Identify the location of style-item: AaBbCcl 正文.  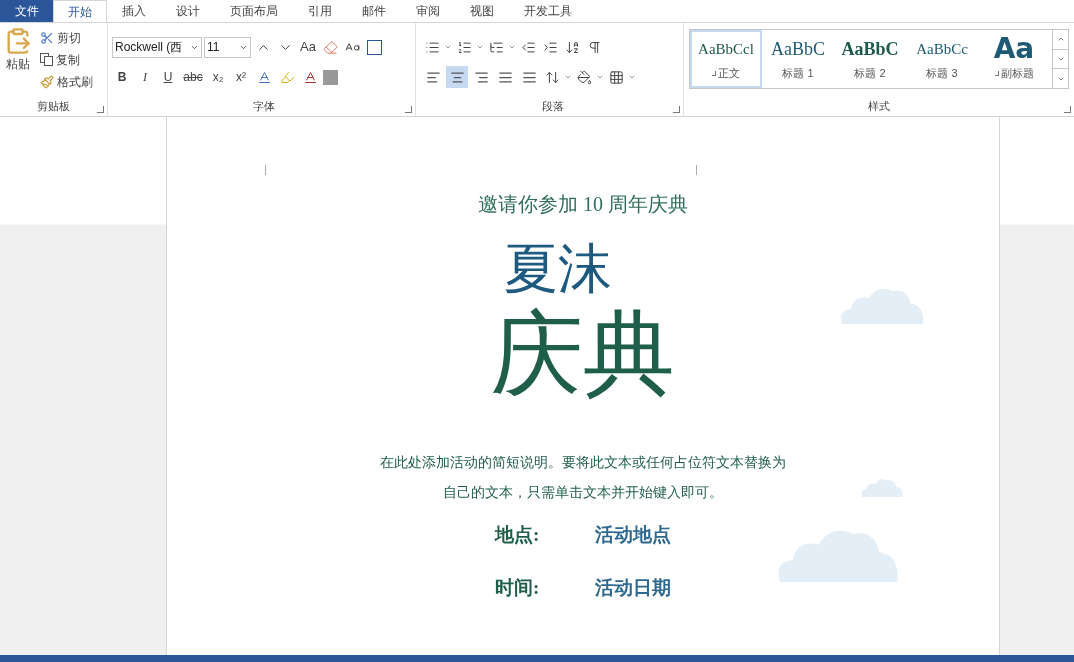
(726, 59).